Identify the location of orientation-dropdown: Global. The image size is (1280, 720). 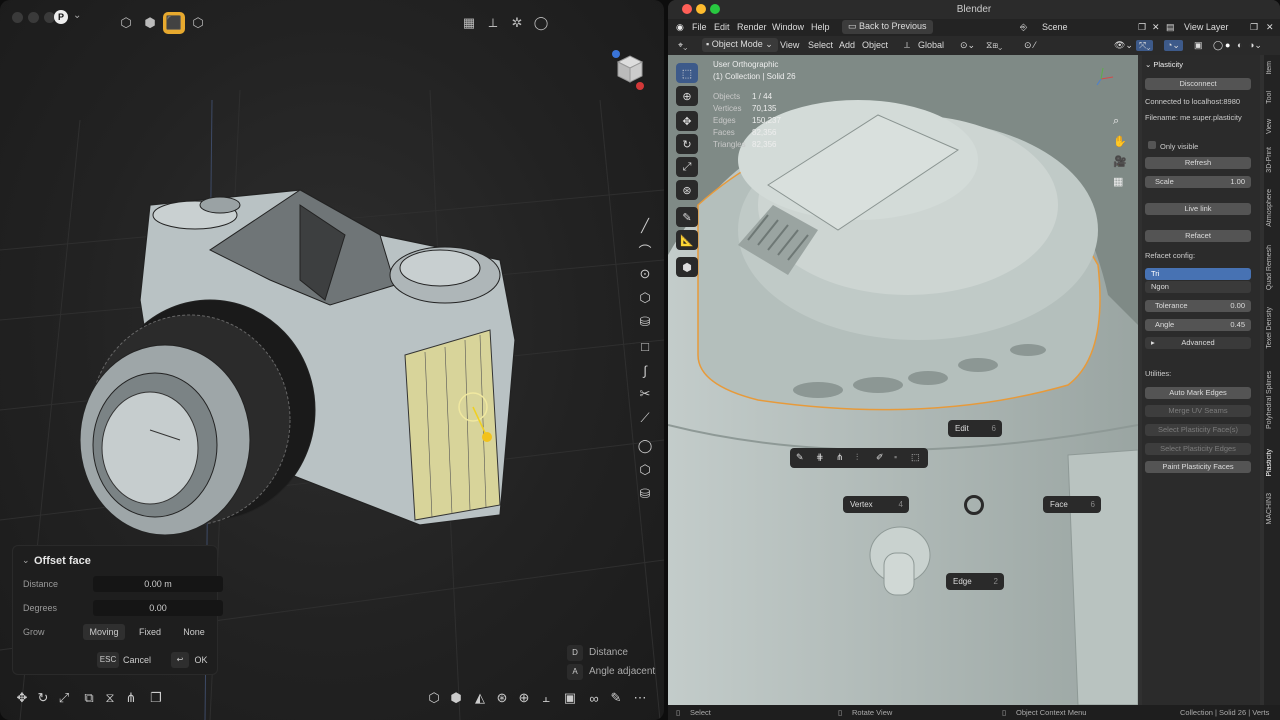
(931, 45).